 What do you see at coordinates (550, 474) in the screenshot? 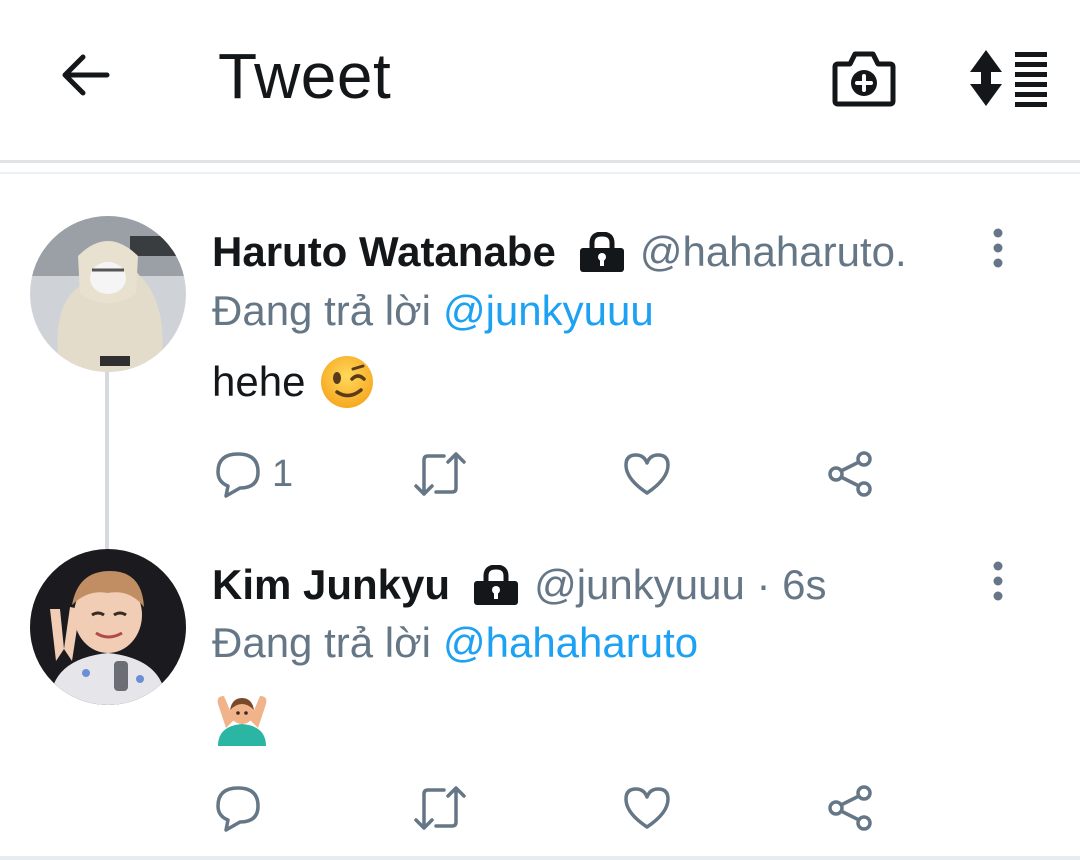
I see `tweet-actions: 1` at bounding box center [550, 474].